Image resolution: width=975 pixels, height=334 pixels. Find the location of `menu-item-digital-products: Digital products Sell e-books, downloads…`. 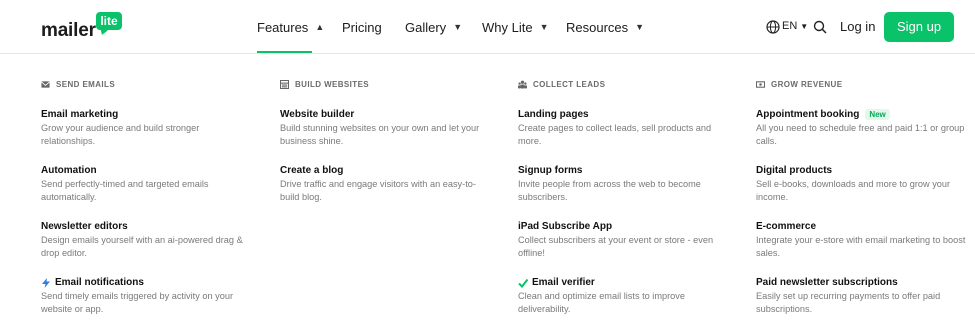

menu-item-digital-products: Digital products Sell e-books, downloads… is located at coordinates (861, 184).